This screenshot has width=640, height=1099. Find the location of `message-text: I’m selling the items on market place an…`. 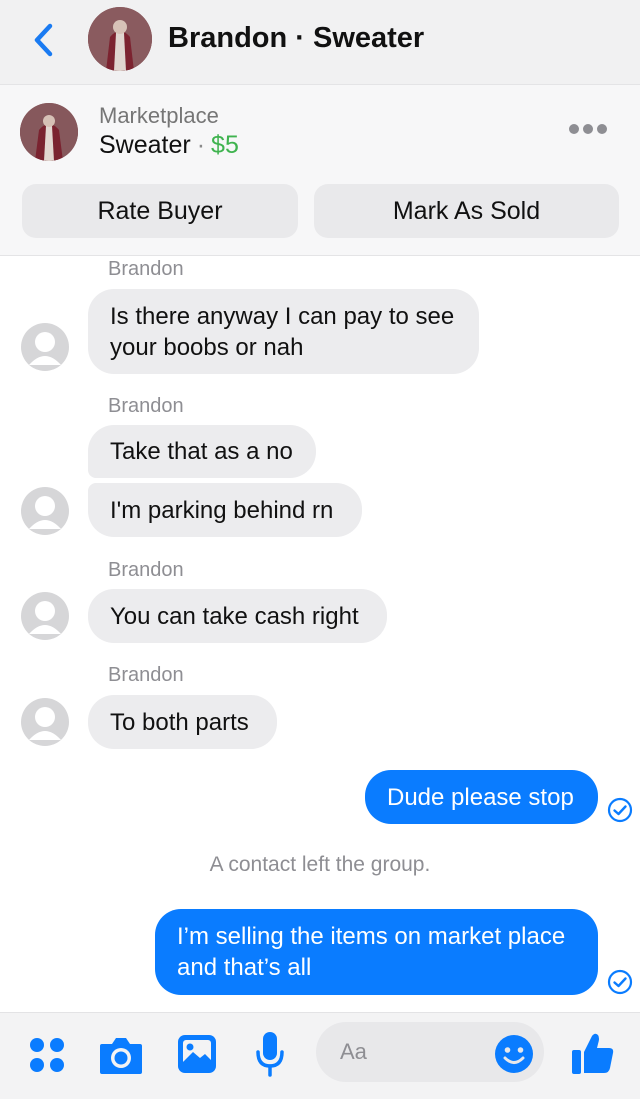

message-text: I’m selling the items on market place an… is located at coordinates (371, 952).